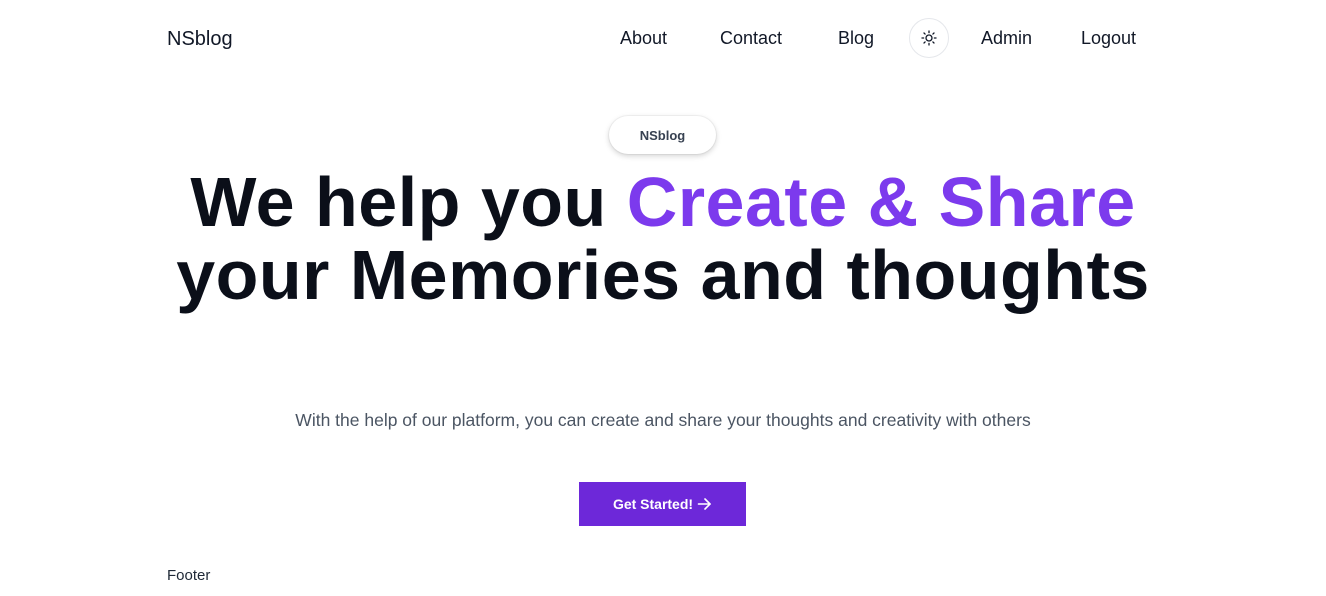  What do you see at coordinates (653, 504) in the screenshot?
I see `get-started-label: Get Started!` at bounding box center [653, 504].